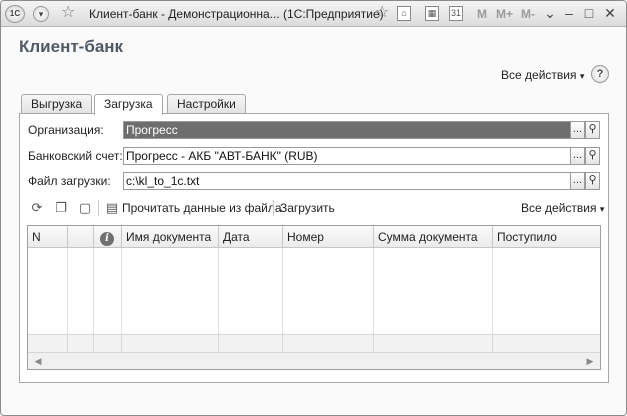  Describe the element at coordinates (456, 13) in the screenshot. I see `calendar-icon: 31` at that location.